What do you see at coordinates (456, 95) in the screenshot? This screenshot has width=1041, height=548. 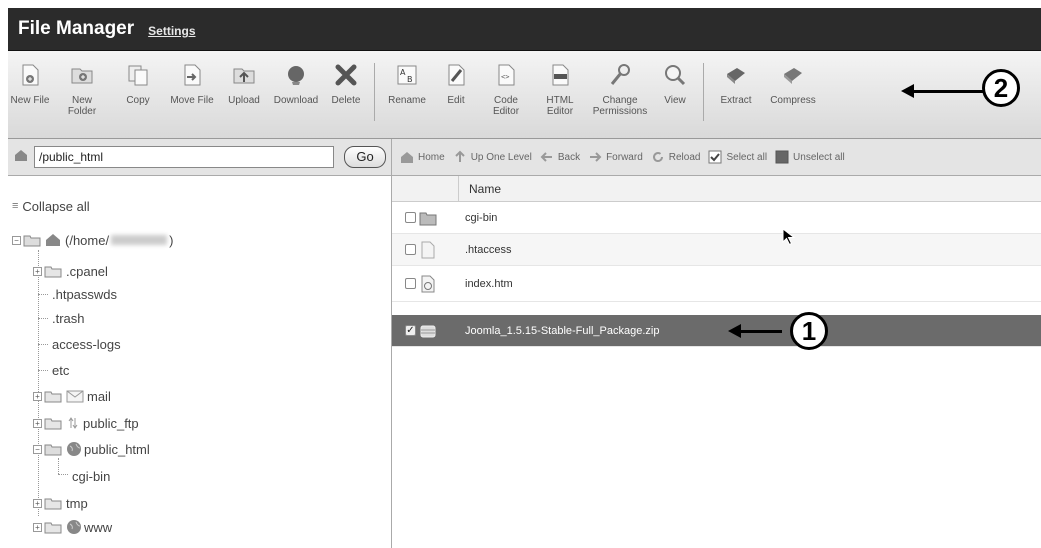 I see `edit-button: Edit` at bounding box center [456, 95].